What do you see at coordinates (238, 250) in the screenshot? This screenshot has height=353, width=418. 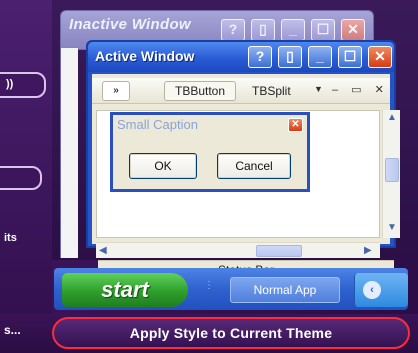 I see `horizontal-scrollbar: ◀ ▶` at bounding box center [238, 250].